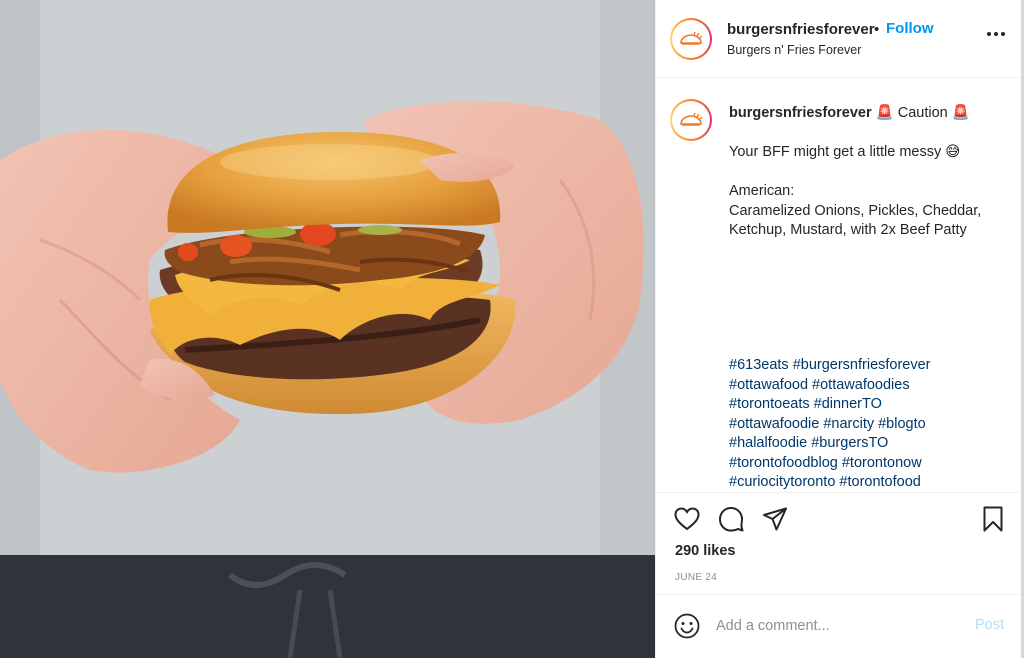  I want to click on hashtag-line: #torontofoodblog #torontonow, so click(869, 464).